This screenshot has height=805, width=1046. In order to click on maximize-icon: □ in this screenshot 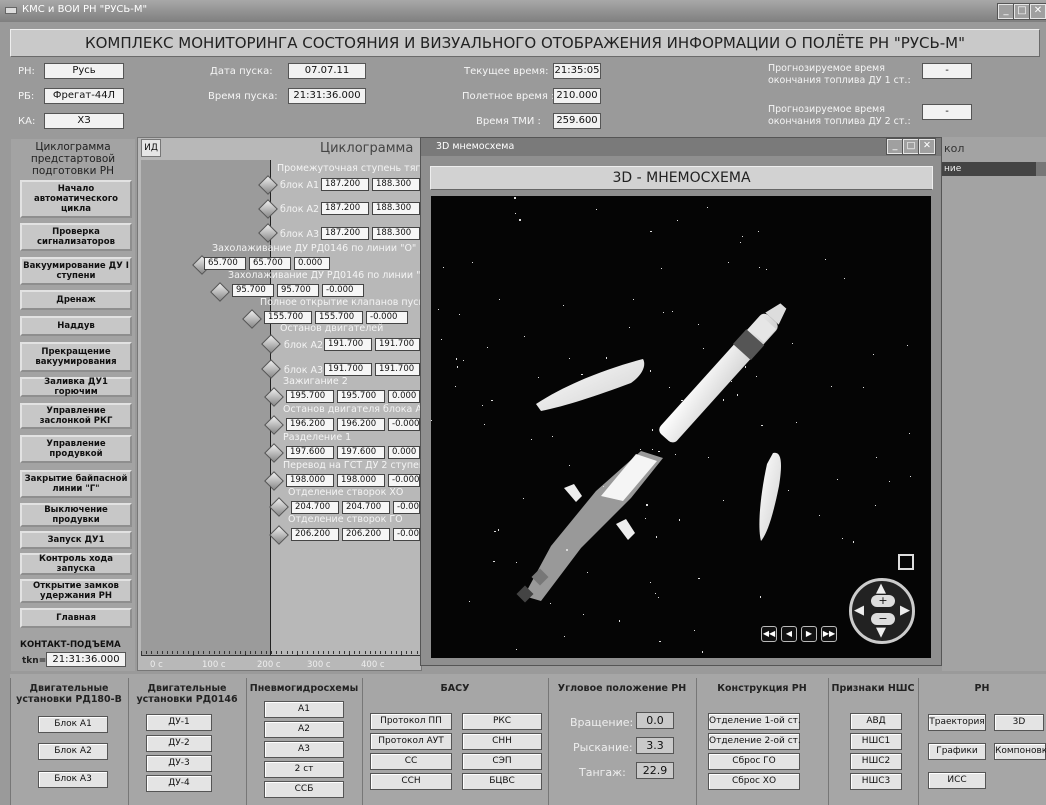, I will do `click(1022, 11)`.